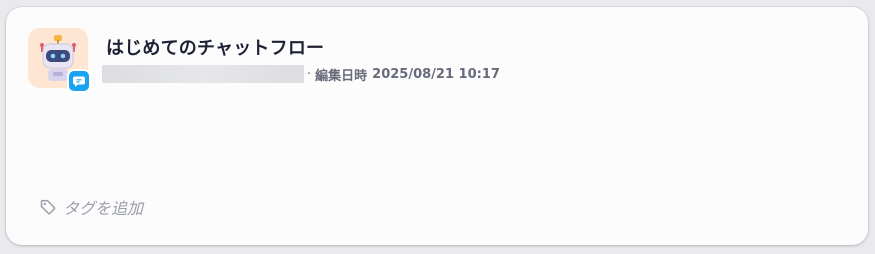 The height and width of the screenshot is (254, 875). Describe the element at coordinates (436, 74) in the screenshot. I see `edited-date: 2025/08/21 10:17` at that location.